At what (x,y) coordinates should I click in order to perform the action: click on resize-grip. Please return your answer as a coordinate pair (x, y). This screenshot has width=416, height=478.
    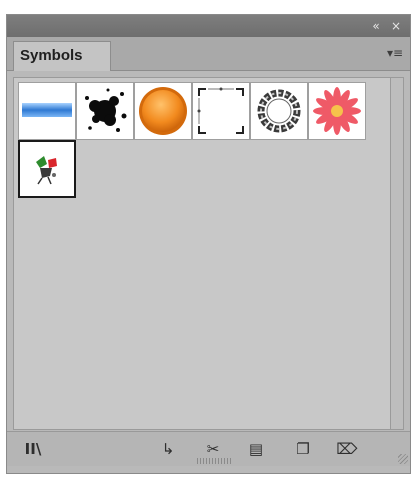
    Looking at the image, I should click on (215, 461).